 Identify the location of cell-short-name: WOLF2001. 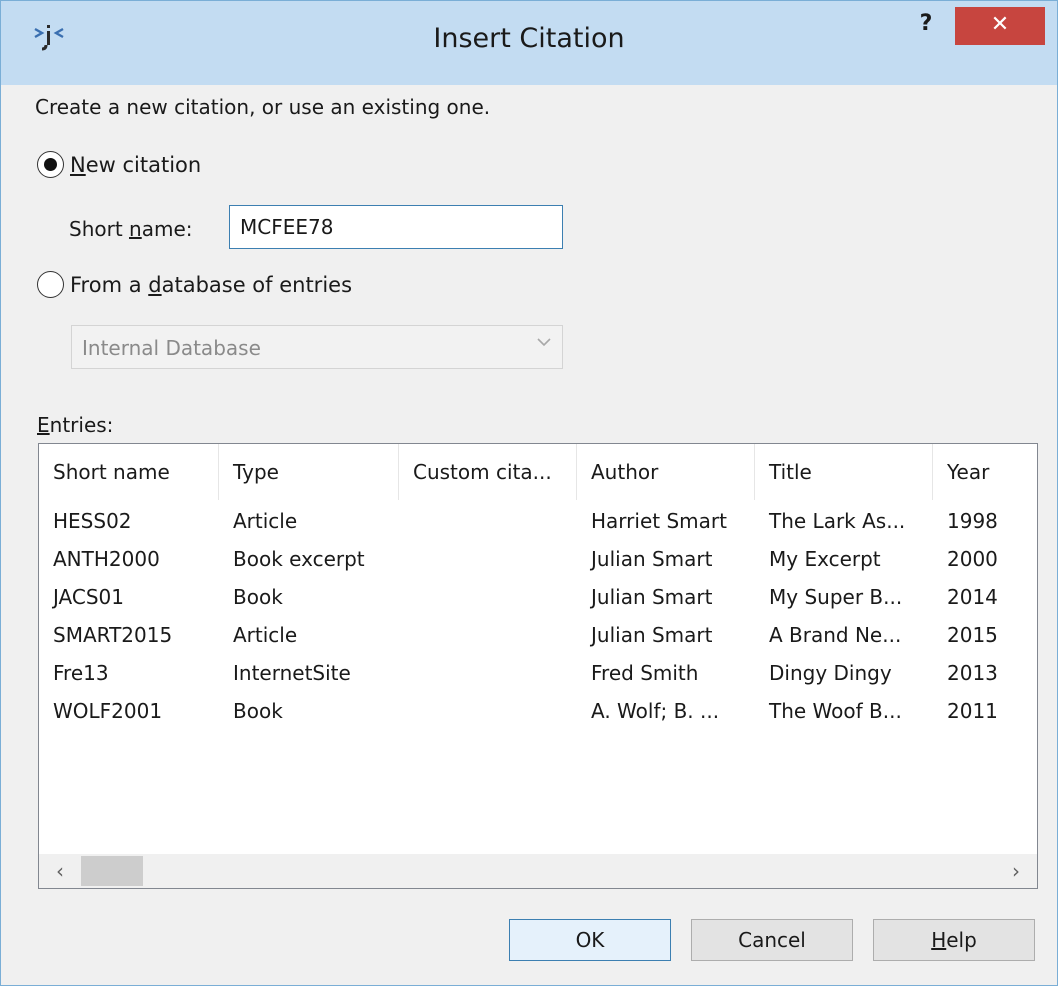
(108, 711).